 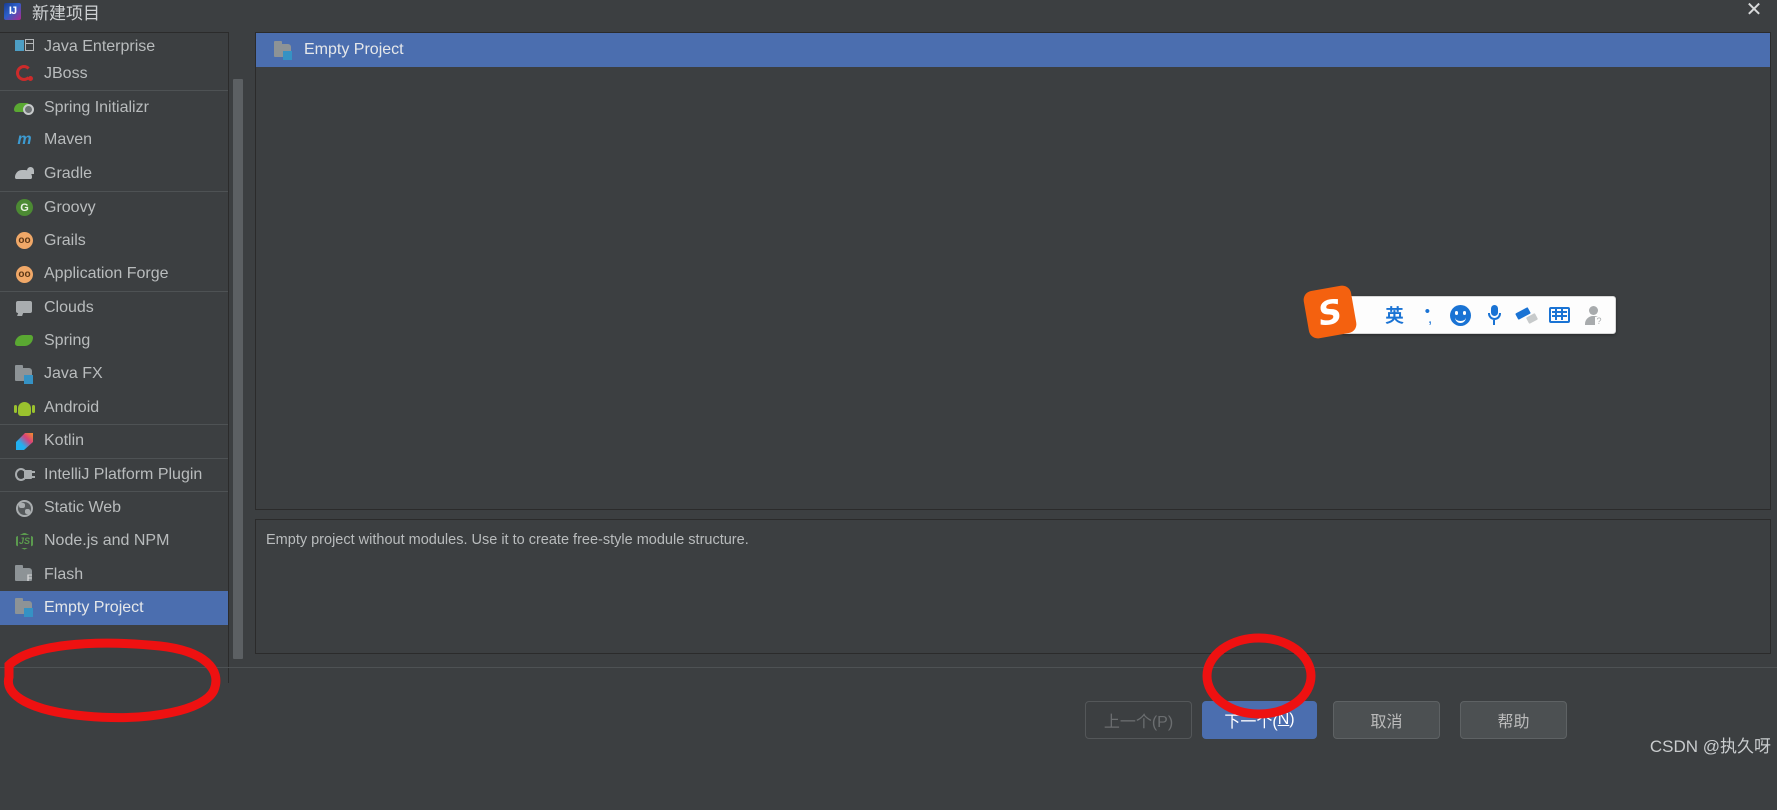 What do you see at coordinates (1526, 315) in the screenshot?
I see `ime-handwriting-icon` at bounding box center [1526, 315].